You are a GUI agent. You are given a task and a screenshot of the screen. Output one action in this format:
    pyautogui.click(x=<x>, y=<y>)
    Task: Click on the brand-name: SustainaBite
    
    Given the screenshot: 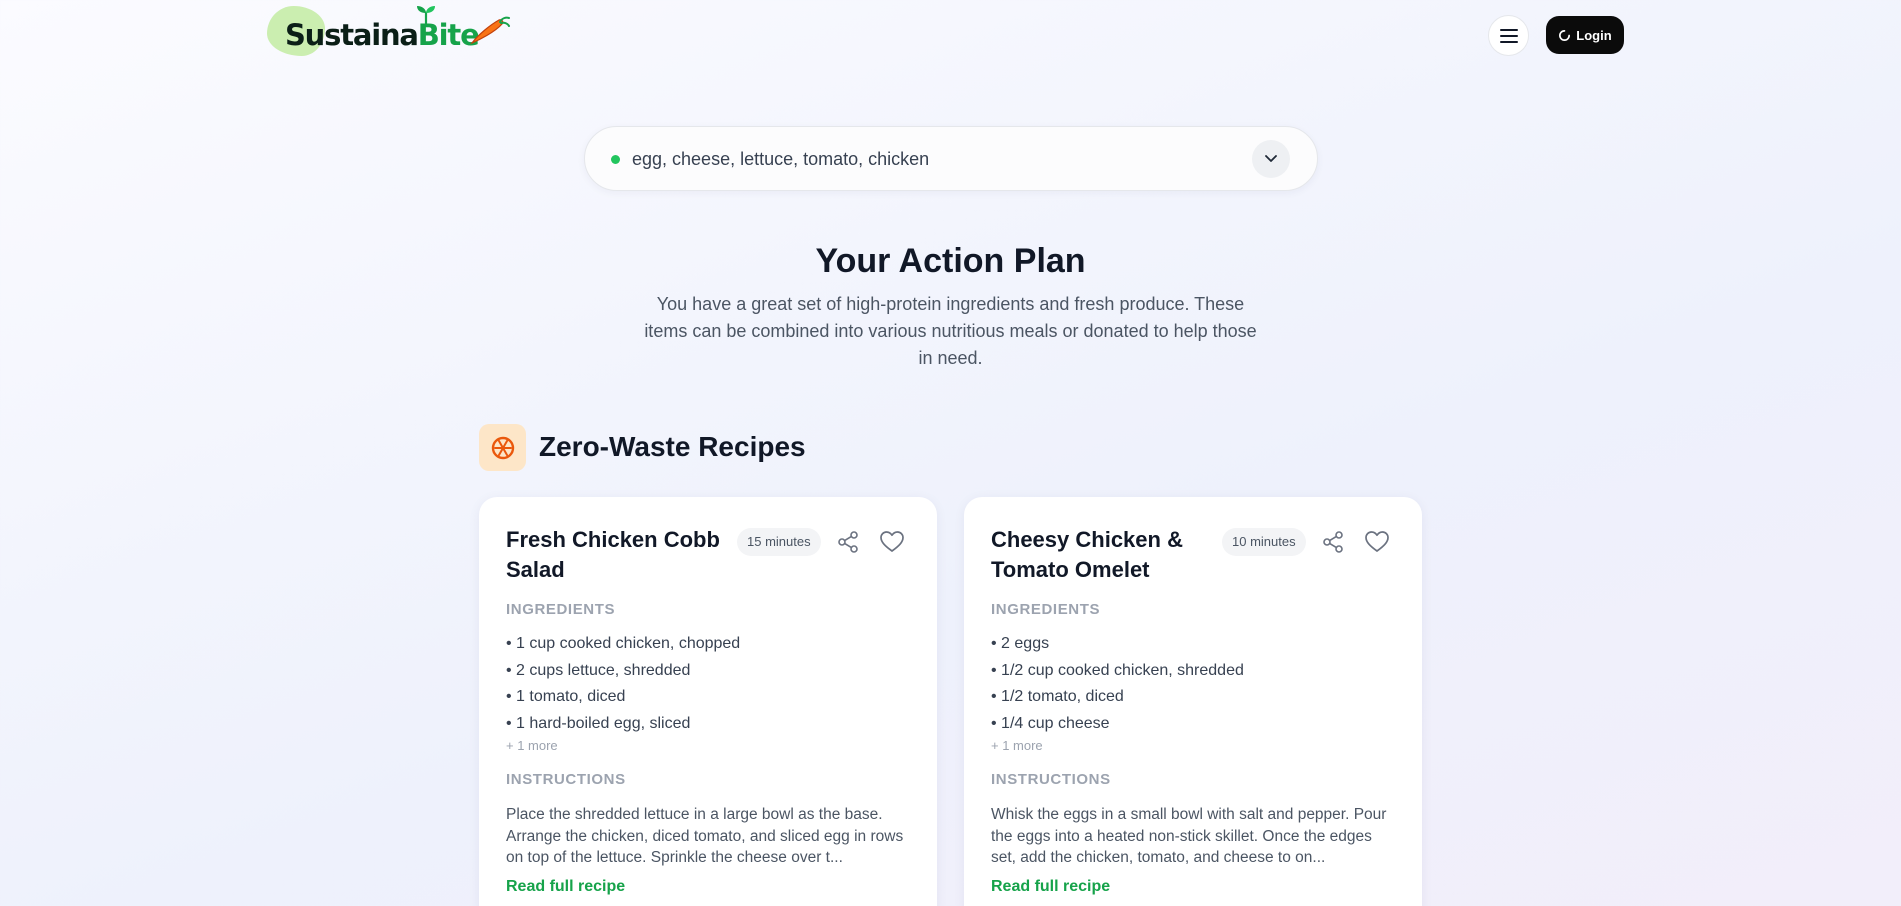 What is the action you would take?
    pyautogui.click(x=382, y=35)
    